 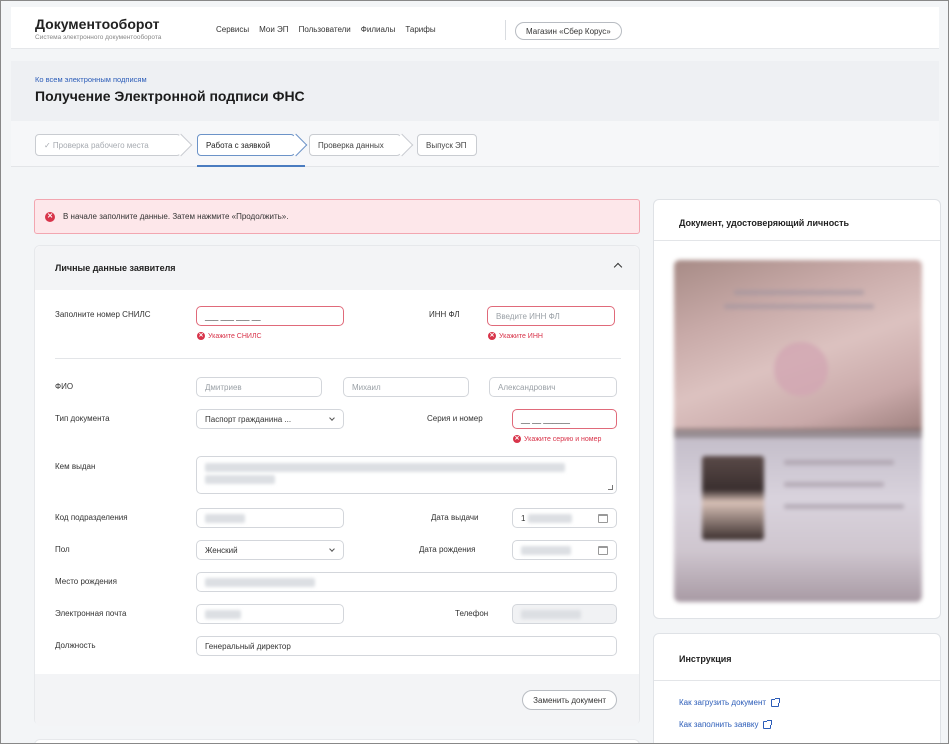 I want to click on card-title: Личные данные заявителя, so click(x=115, y=268).